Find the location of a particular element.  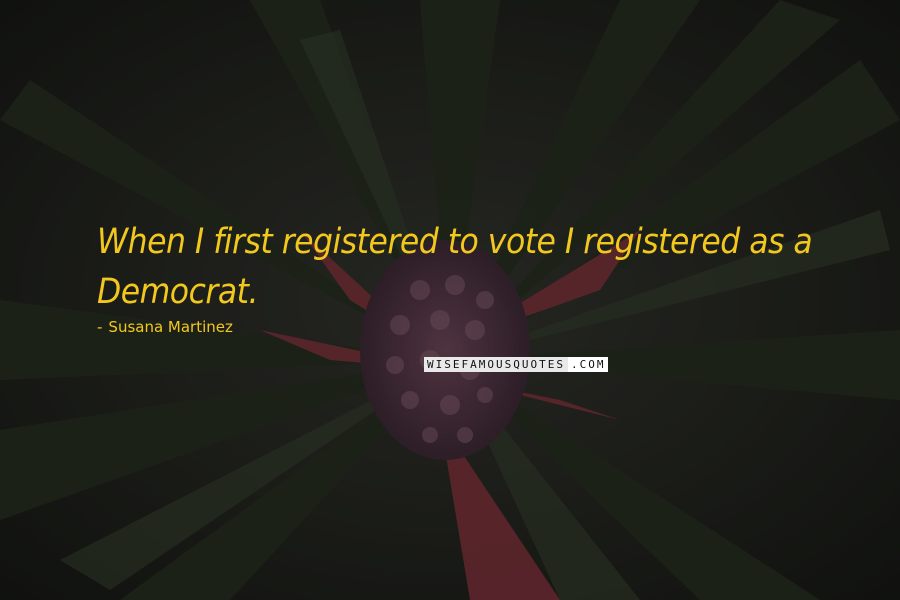

author-dash: - is located at coordinates (100, 327).